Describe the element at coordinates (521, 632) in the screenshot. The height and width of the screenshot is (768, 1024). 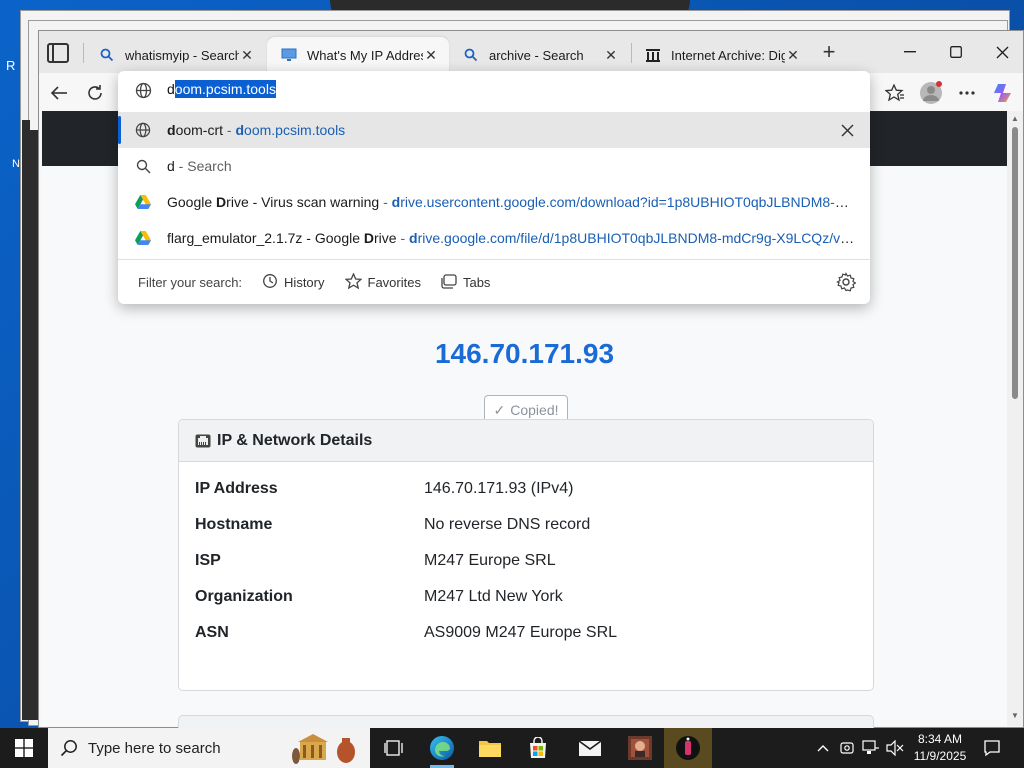
I see `detail-value: AS9009 M247 Europe SRL` at that location.